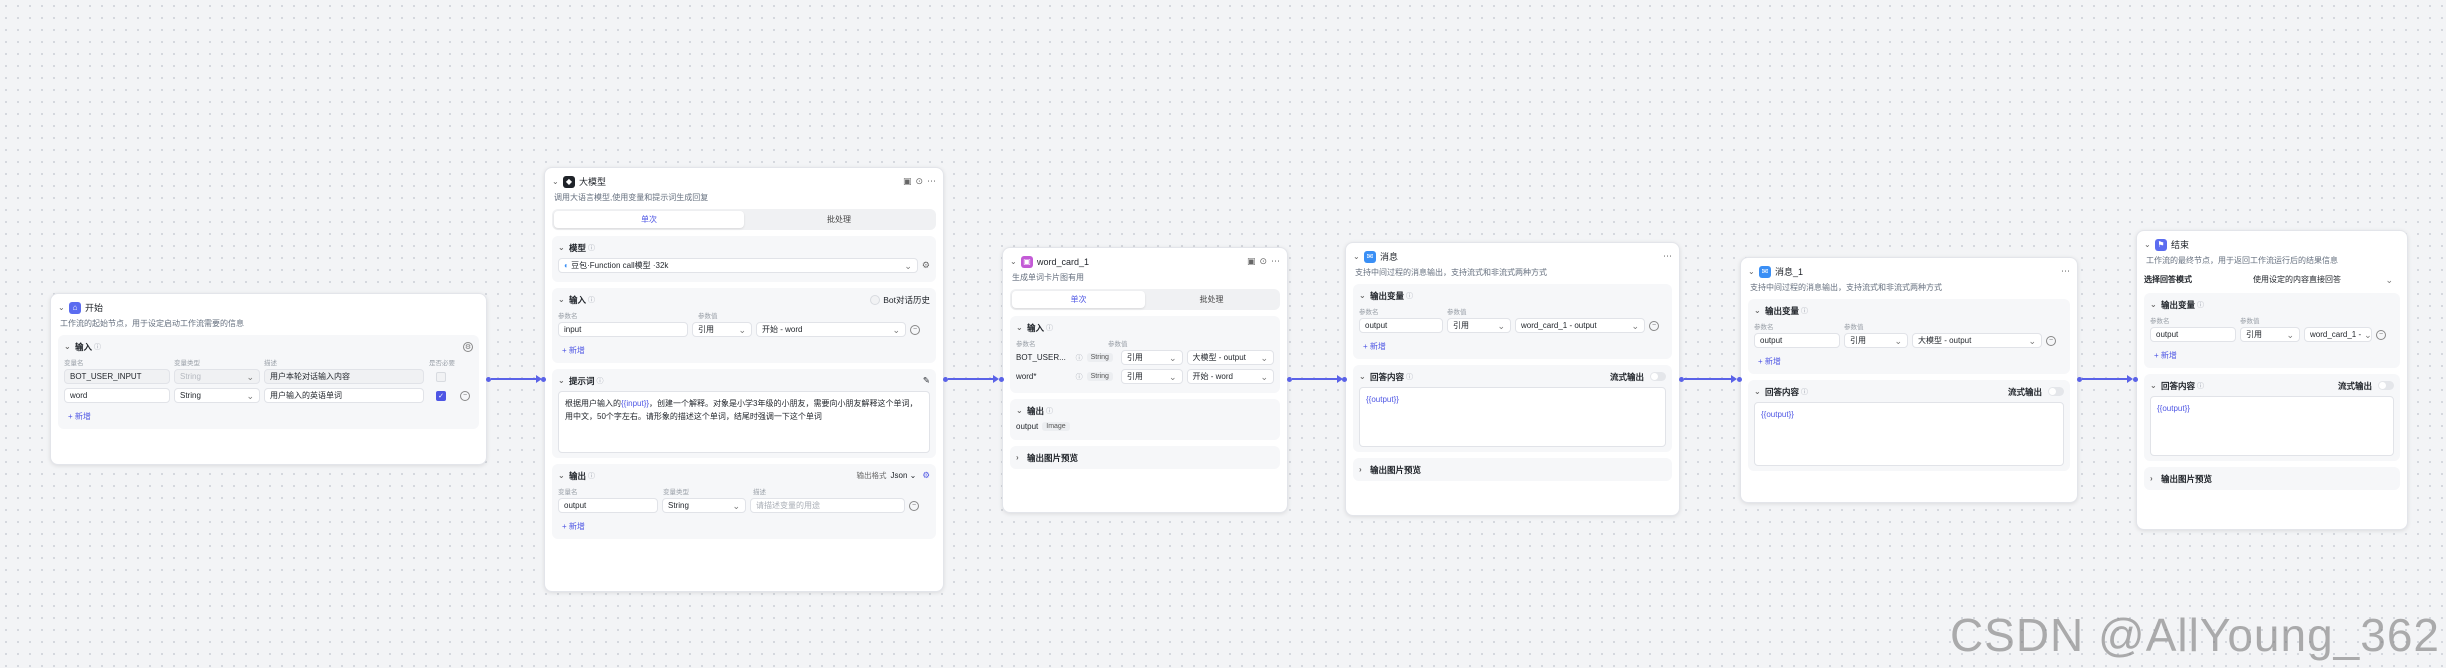 This screenshot has height=668, width=2446. What do you see at coordinates (926, 265) in the screenshot?
I see `model-settings-icon: ⚙` at bounding box center [926, 265].